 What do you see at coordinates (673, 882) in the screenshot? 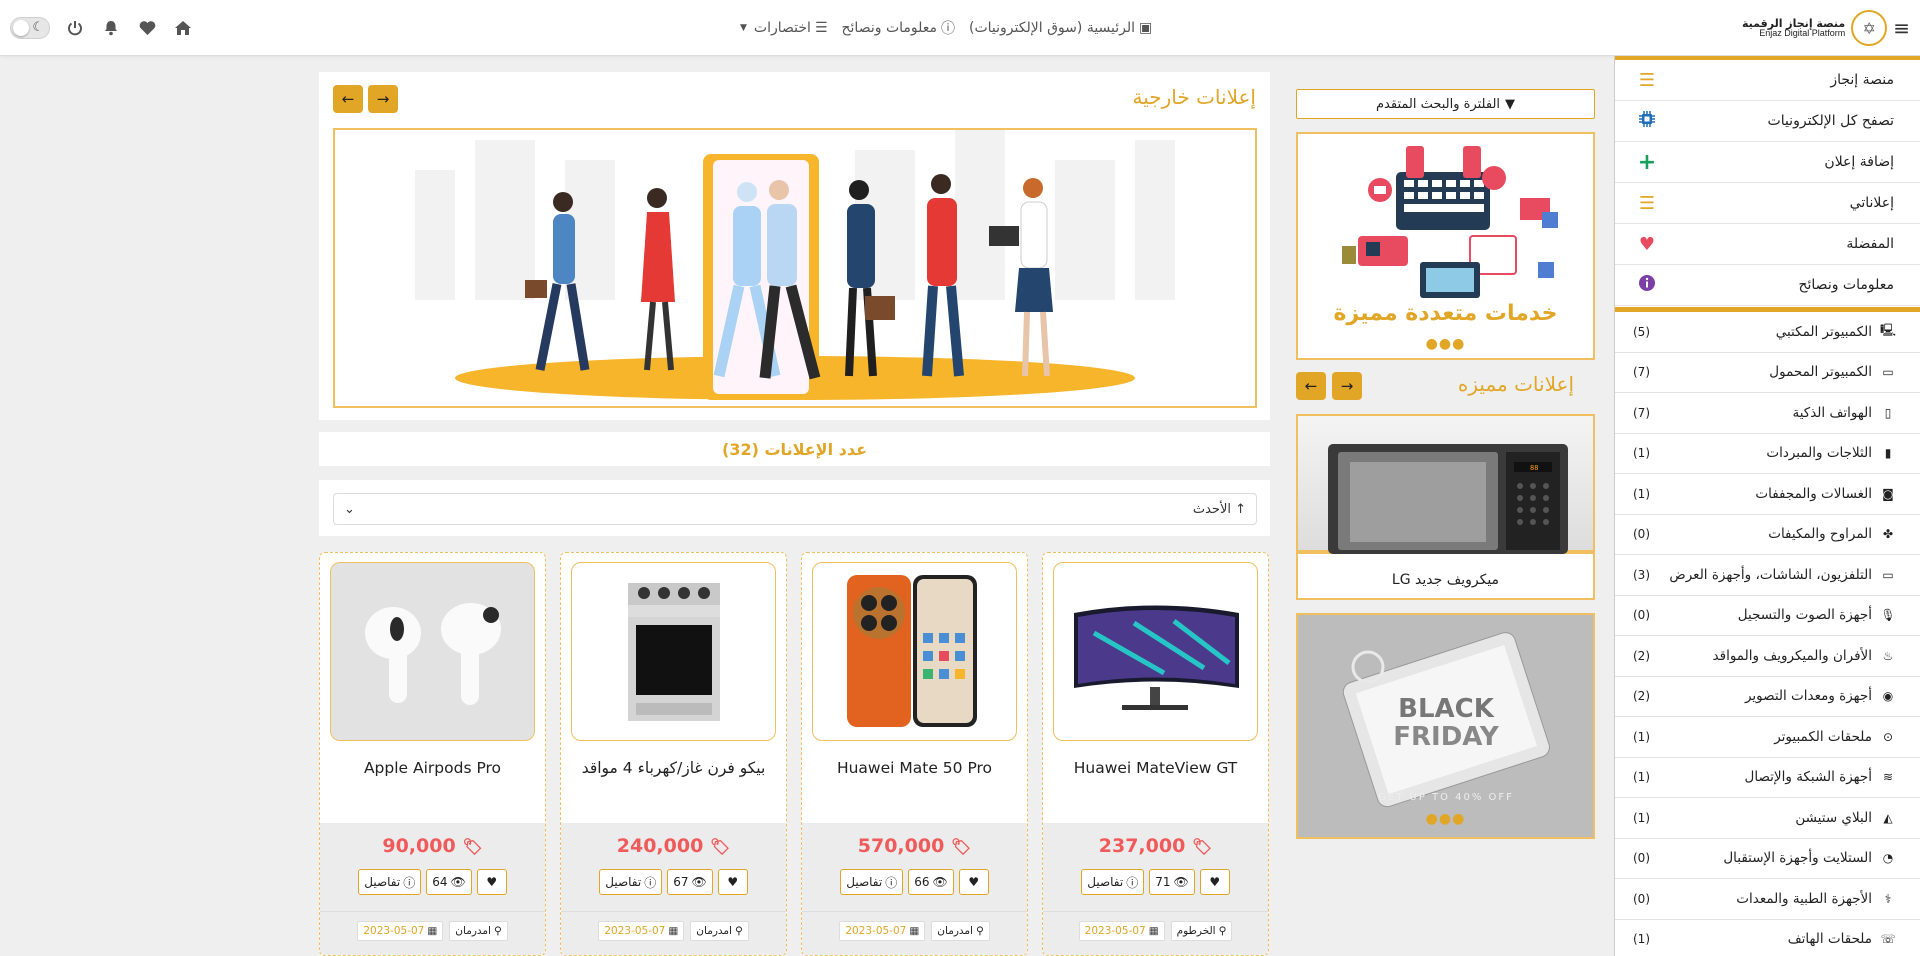
I see `product-actions: تفاصيل ⓘ 67 👁 ♥` at bounding box center [673, 882].